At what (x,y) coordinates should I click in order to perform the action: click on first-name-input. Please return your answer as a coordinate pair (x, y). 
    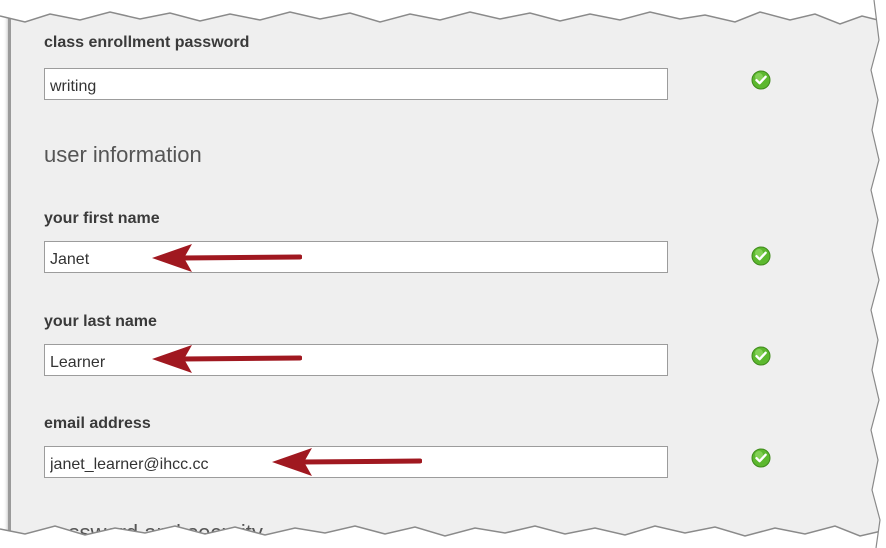
    Looking at the image, I should click on (356, 257).